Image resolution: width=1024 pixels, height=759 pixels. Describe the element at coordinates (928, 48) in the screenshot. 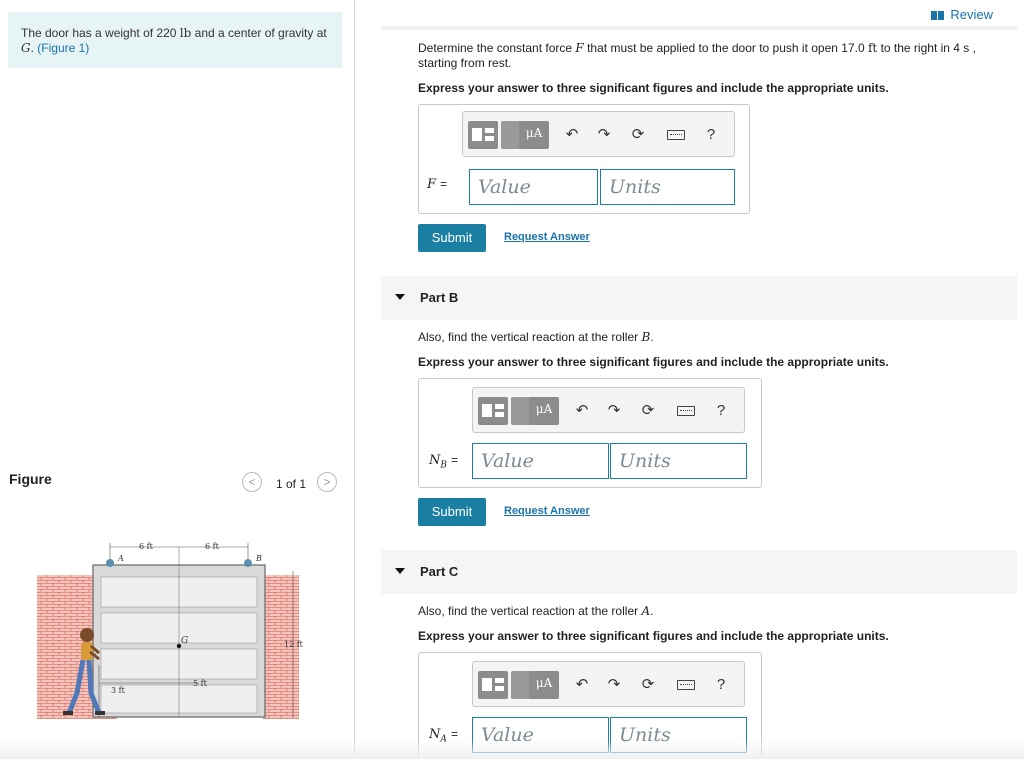

I see `question-text: to the right in 4 s ,` at that location.